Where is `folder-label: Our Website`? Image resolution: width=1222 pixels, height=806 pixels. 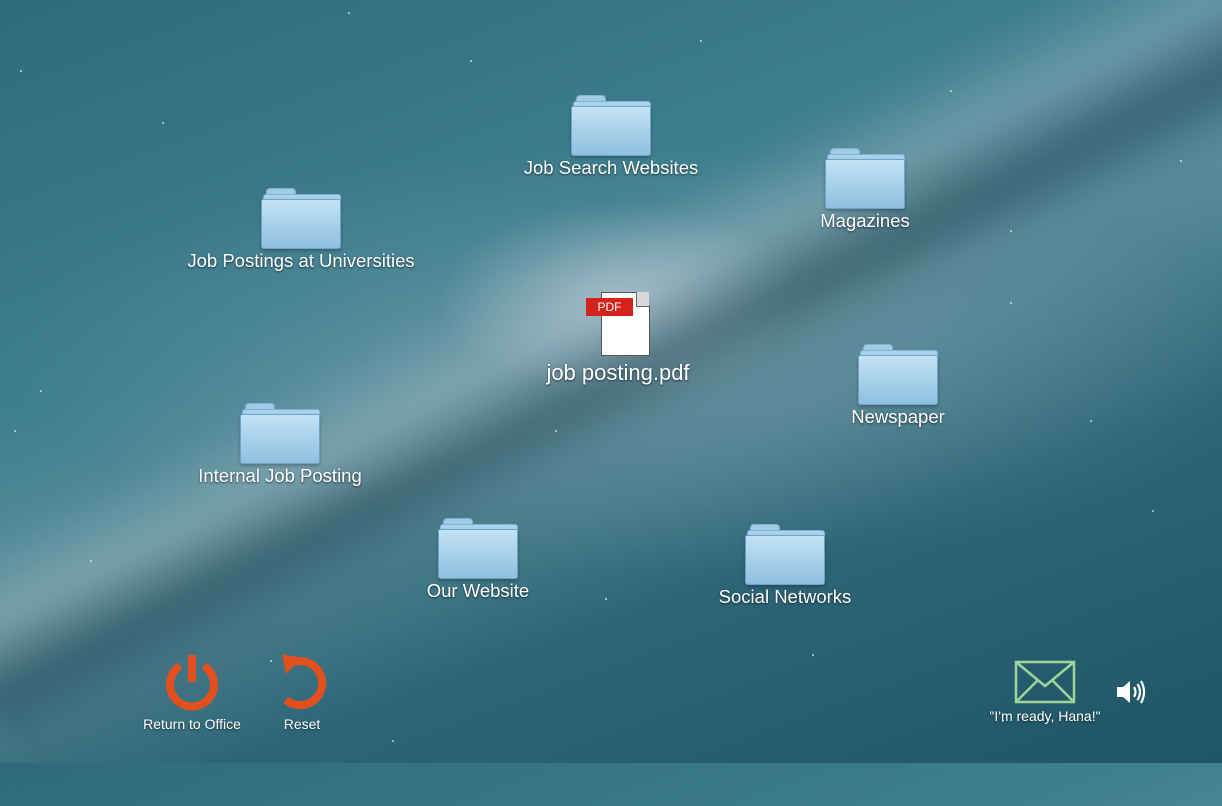 folder-label: Our Website is located at coordinates (478, 590).